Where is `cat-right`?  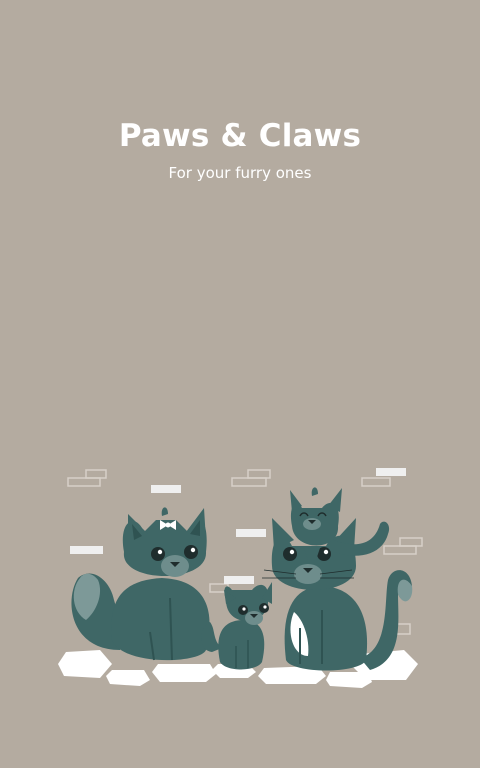 cat-right is located at coordinates (337, 594).